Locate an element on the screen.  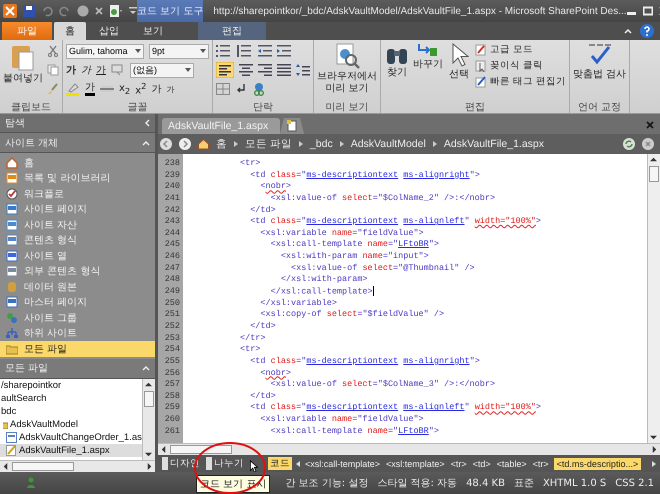
numbered-list-icon is located at coordinates (245, 51).